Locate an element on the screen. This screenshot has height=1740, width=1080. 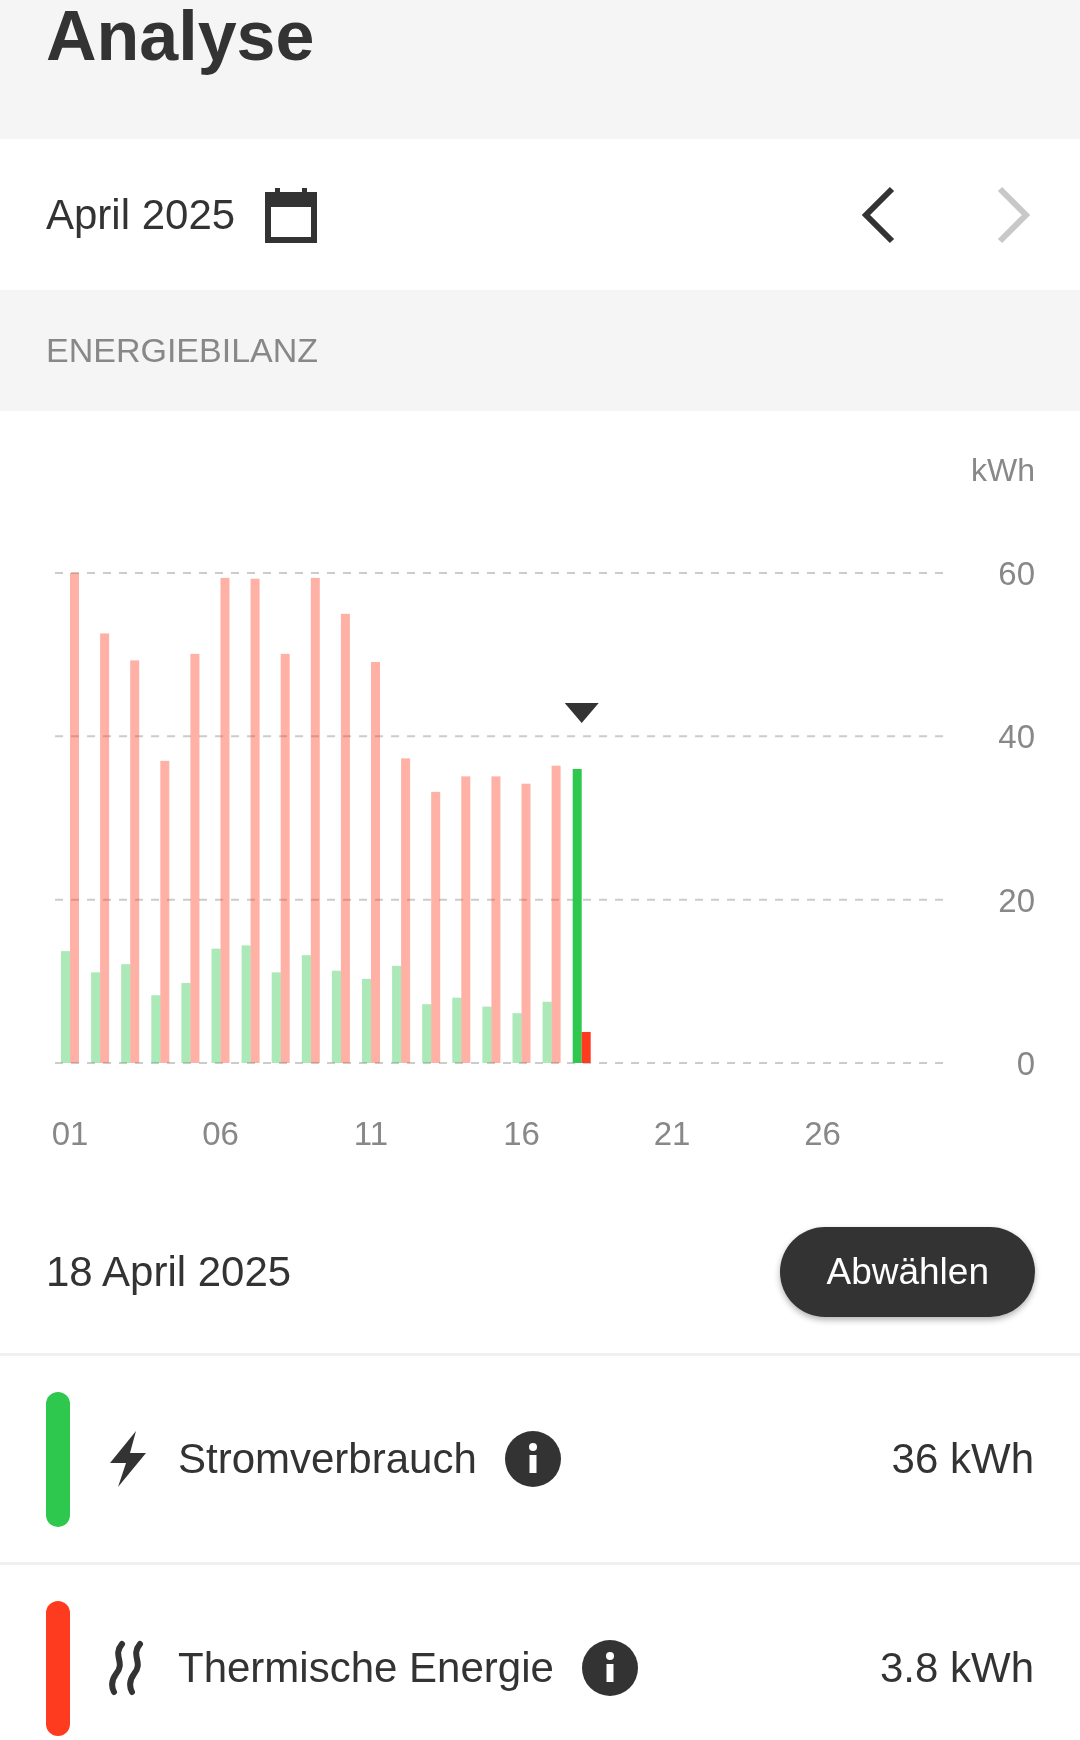
y-tick-label: 40 is located at coordinates (1016, 737).